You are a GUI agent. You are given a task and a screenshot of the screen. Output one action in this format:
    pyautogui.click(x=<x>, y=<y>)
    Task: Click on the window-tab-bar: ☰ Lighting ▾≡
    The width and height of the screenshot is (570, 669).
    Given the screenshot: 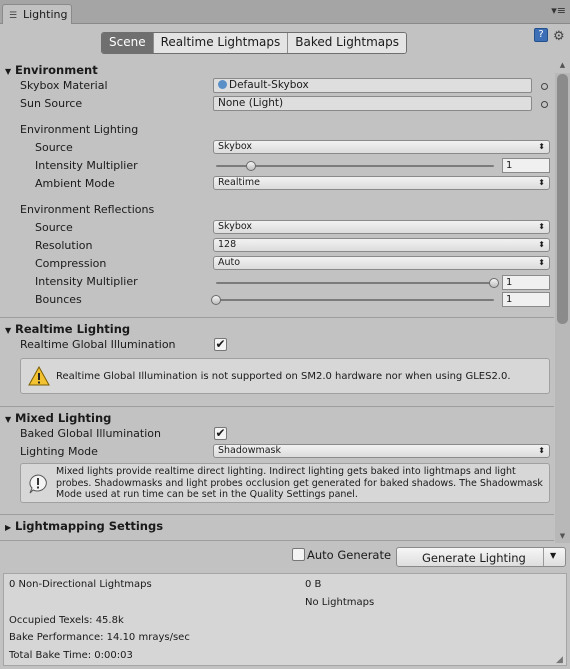 What is the action you would take?
    pyautogui.click(x=285, y=12)
    